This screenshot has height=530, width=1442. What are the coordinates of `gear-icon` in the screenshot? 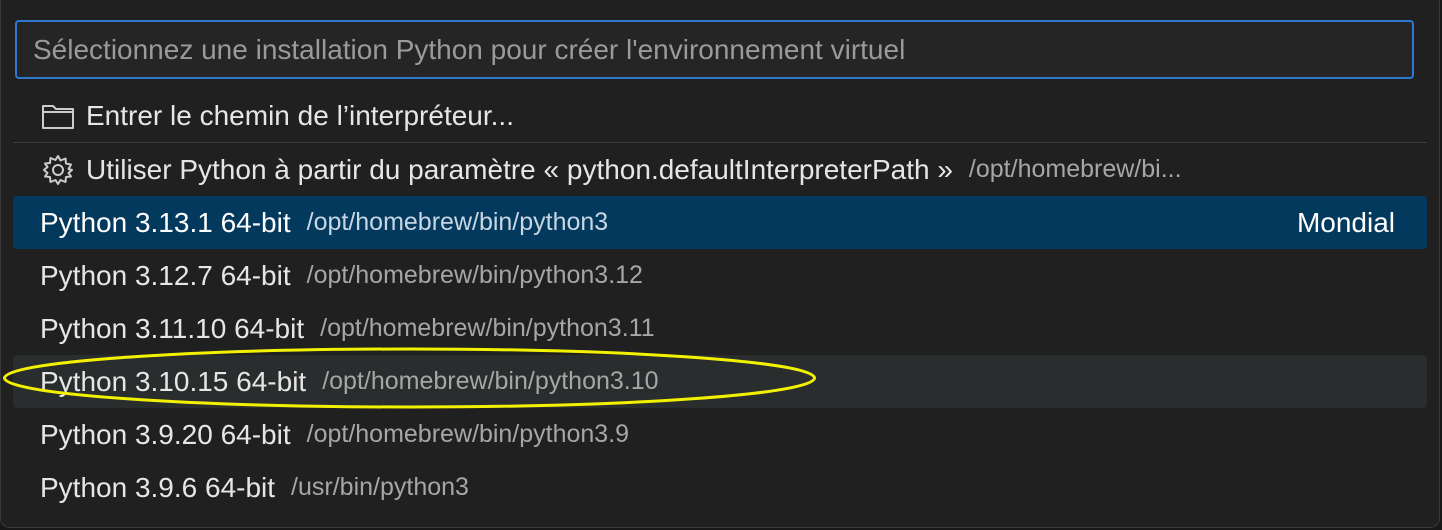 It's located at (58, 170).